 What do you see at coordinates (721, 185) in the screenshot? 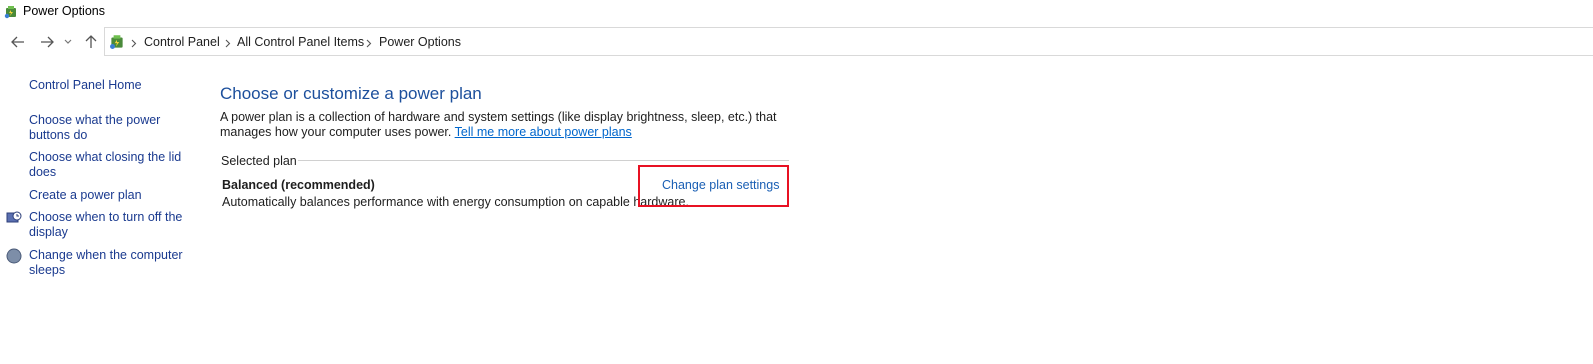
I see `change-plan-settings-link: Change plan settings` at bounding box center [721, 185].